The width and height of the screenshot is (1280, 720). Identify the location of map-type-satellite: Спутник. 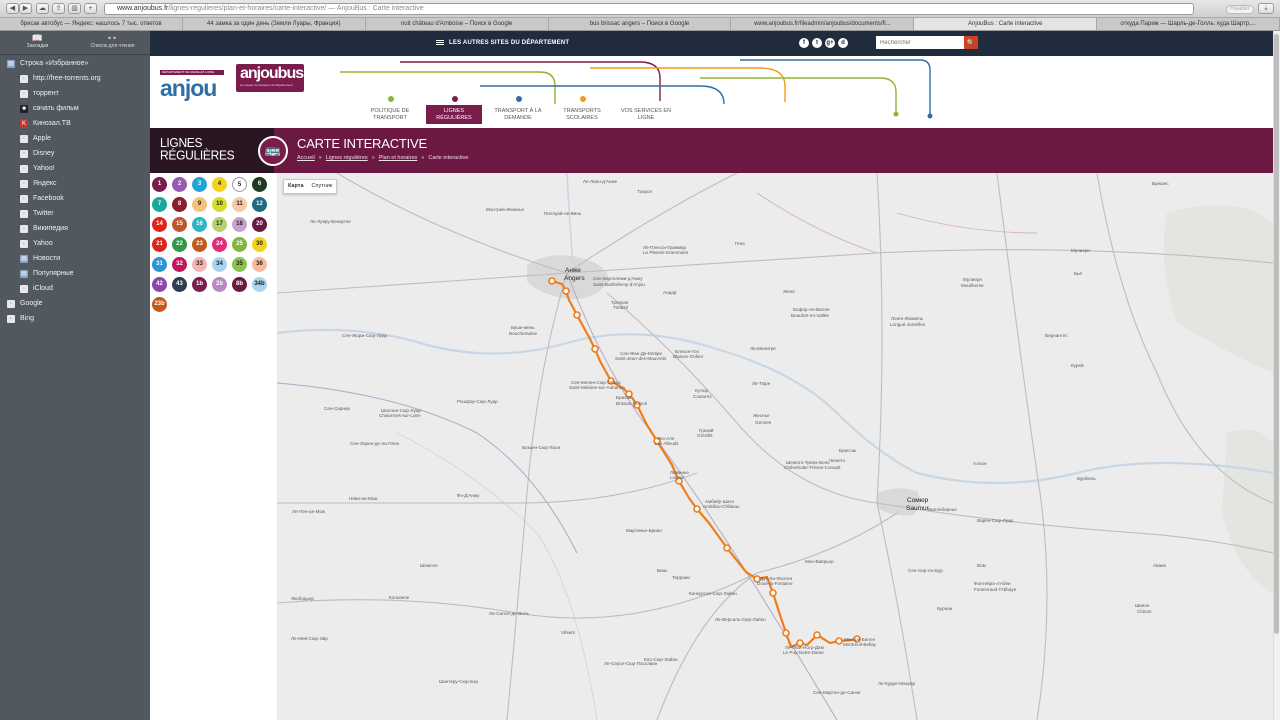
(322, 186).